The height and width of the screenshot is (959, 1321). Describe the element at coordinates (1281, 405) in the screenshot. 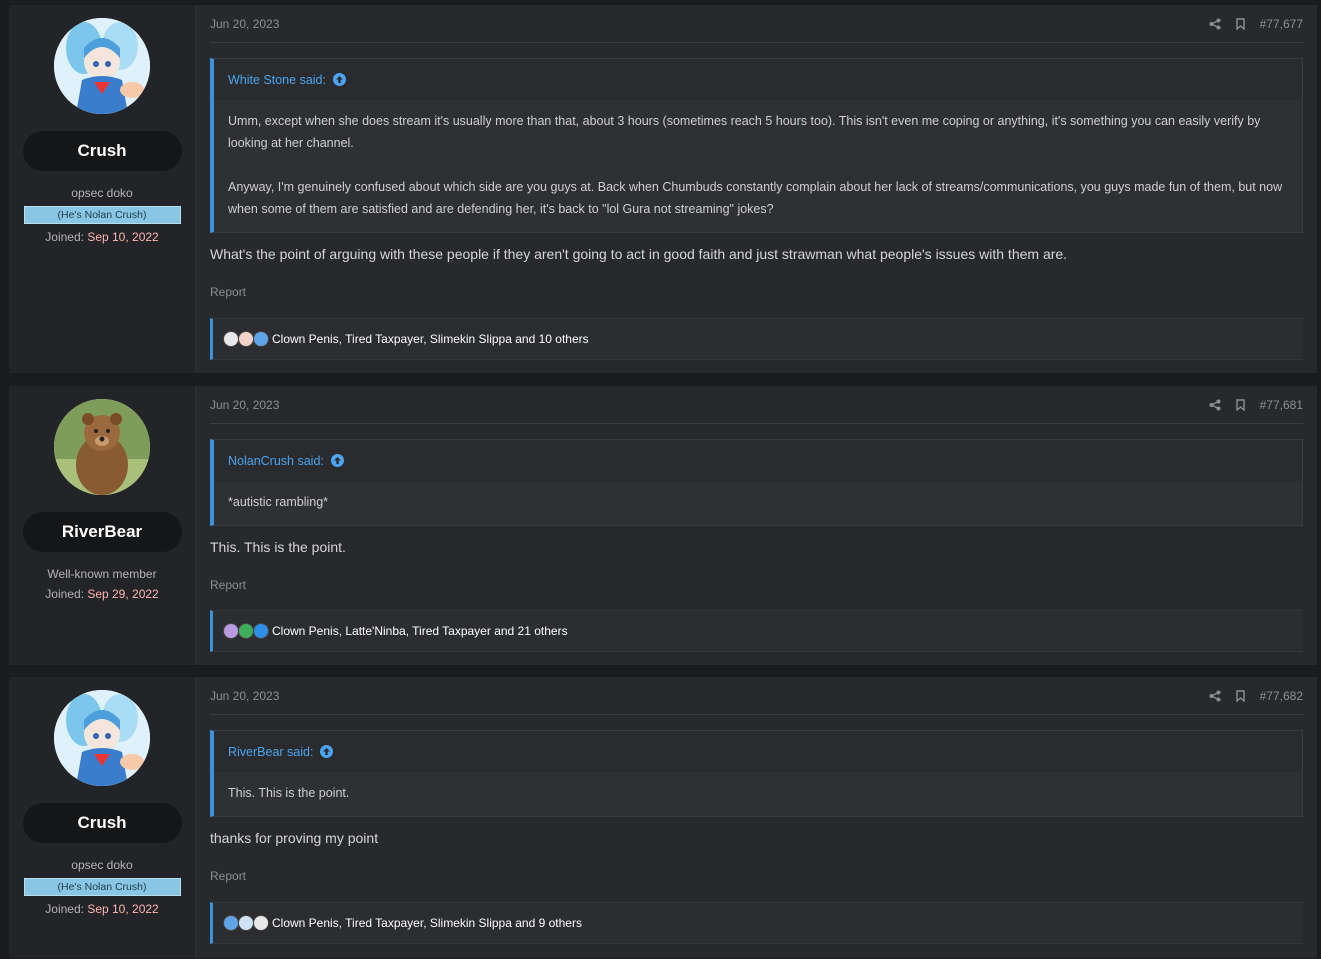

I see `post-number: #77,681` at that location.